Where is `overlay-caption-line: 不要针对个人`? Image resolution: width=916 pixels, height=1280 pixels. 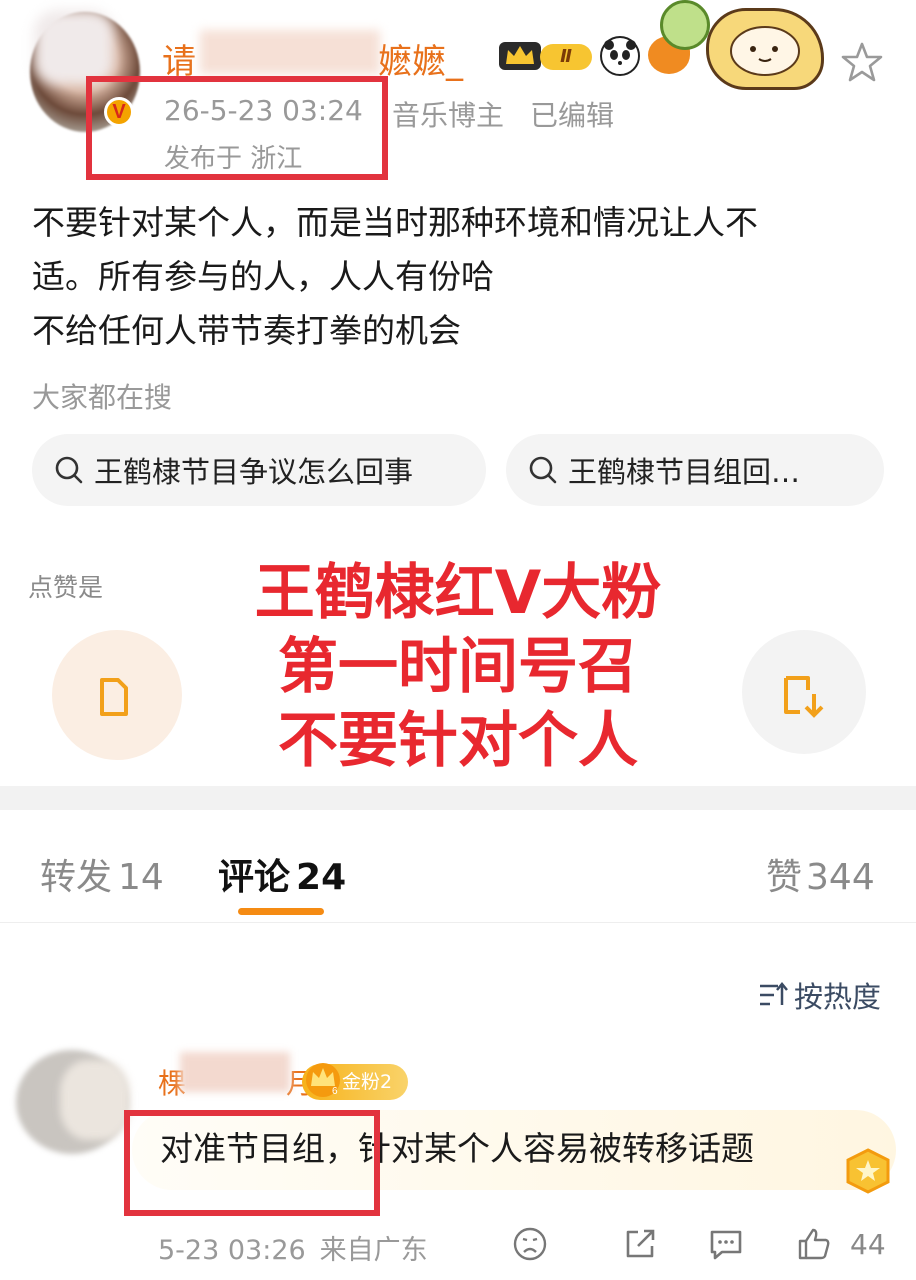
overlay-caption-line: 不要针对个人 is located at coordinates (458, 741).